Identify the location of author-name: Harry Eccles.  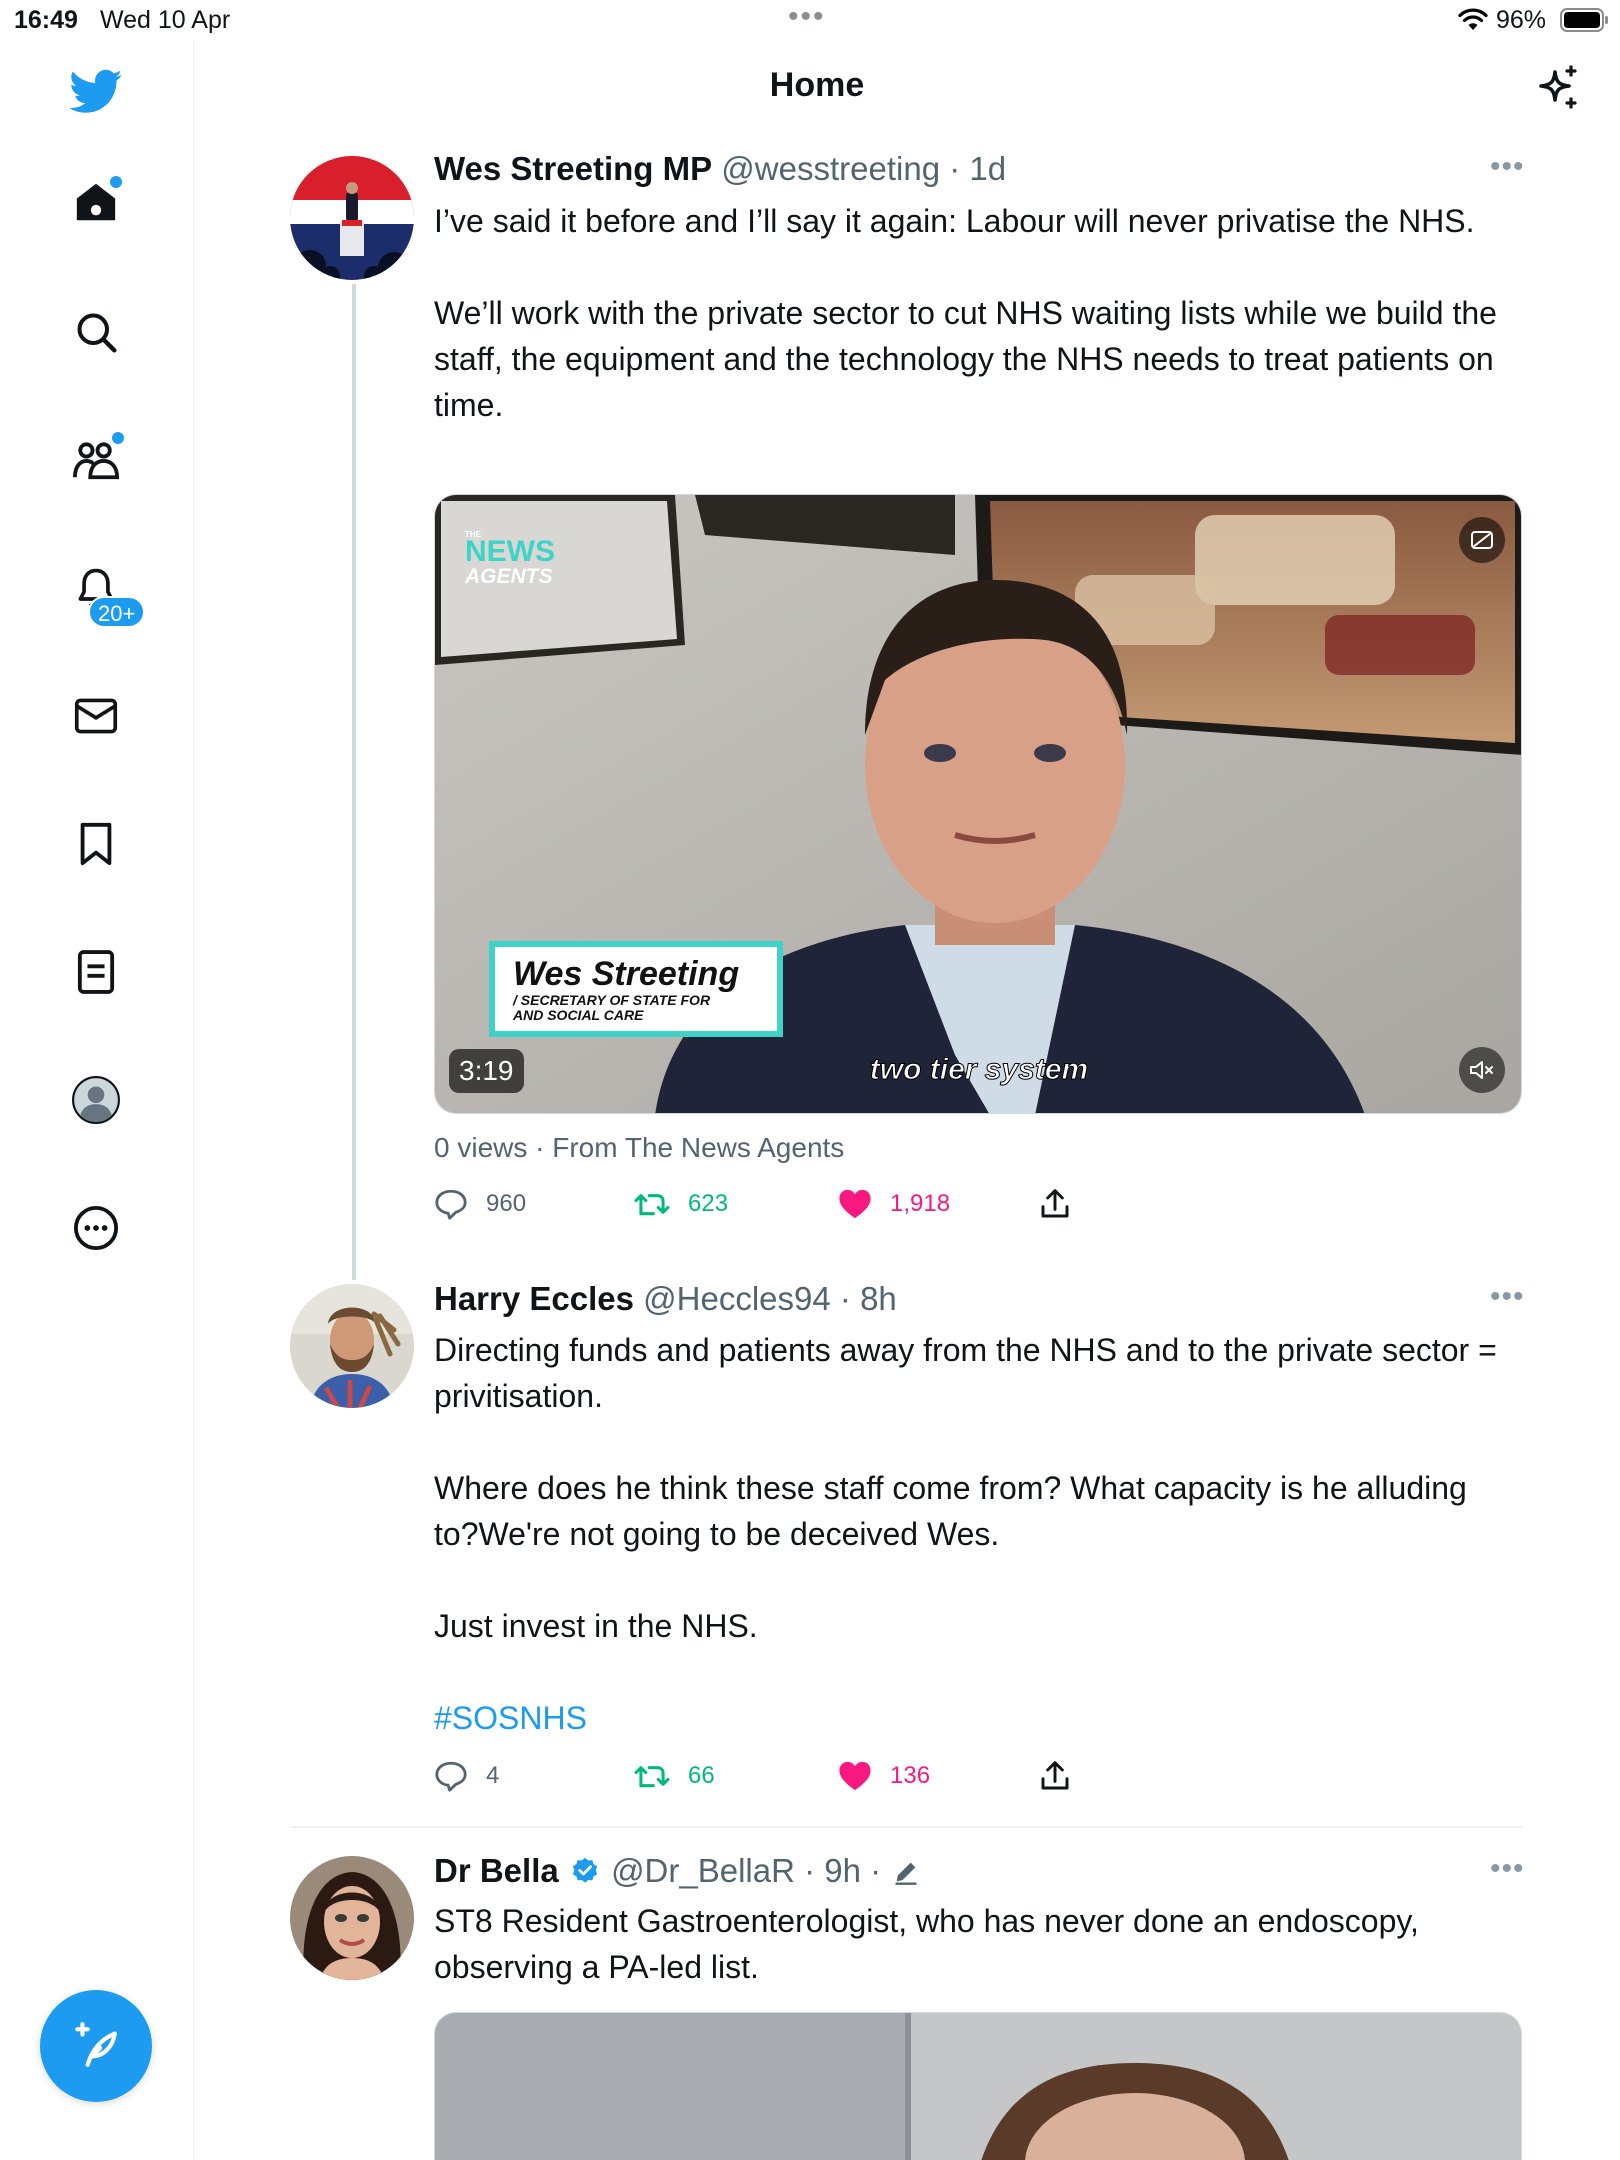
(534, 1298).